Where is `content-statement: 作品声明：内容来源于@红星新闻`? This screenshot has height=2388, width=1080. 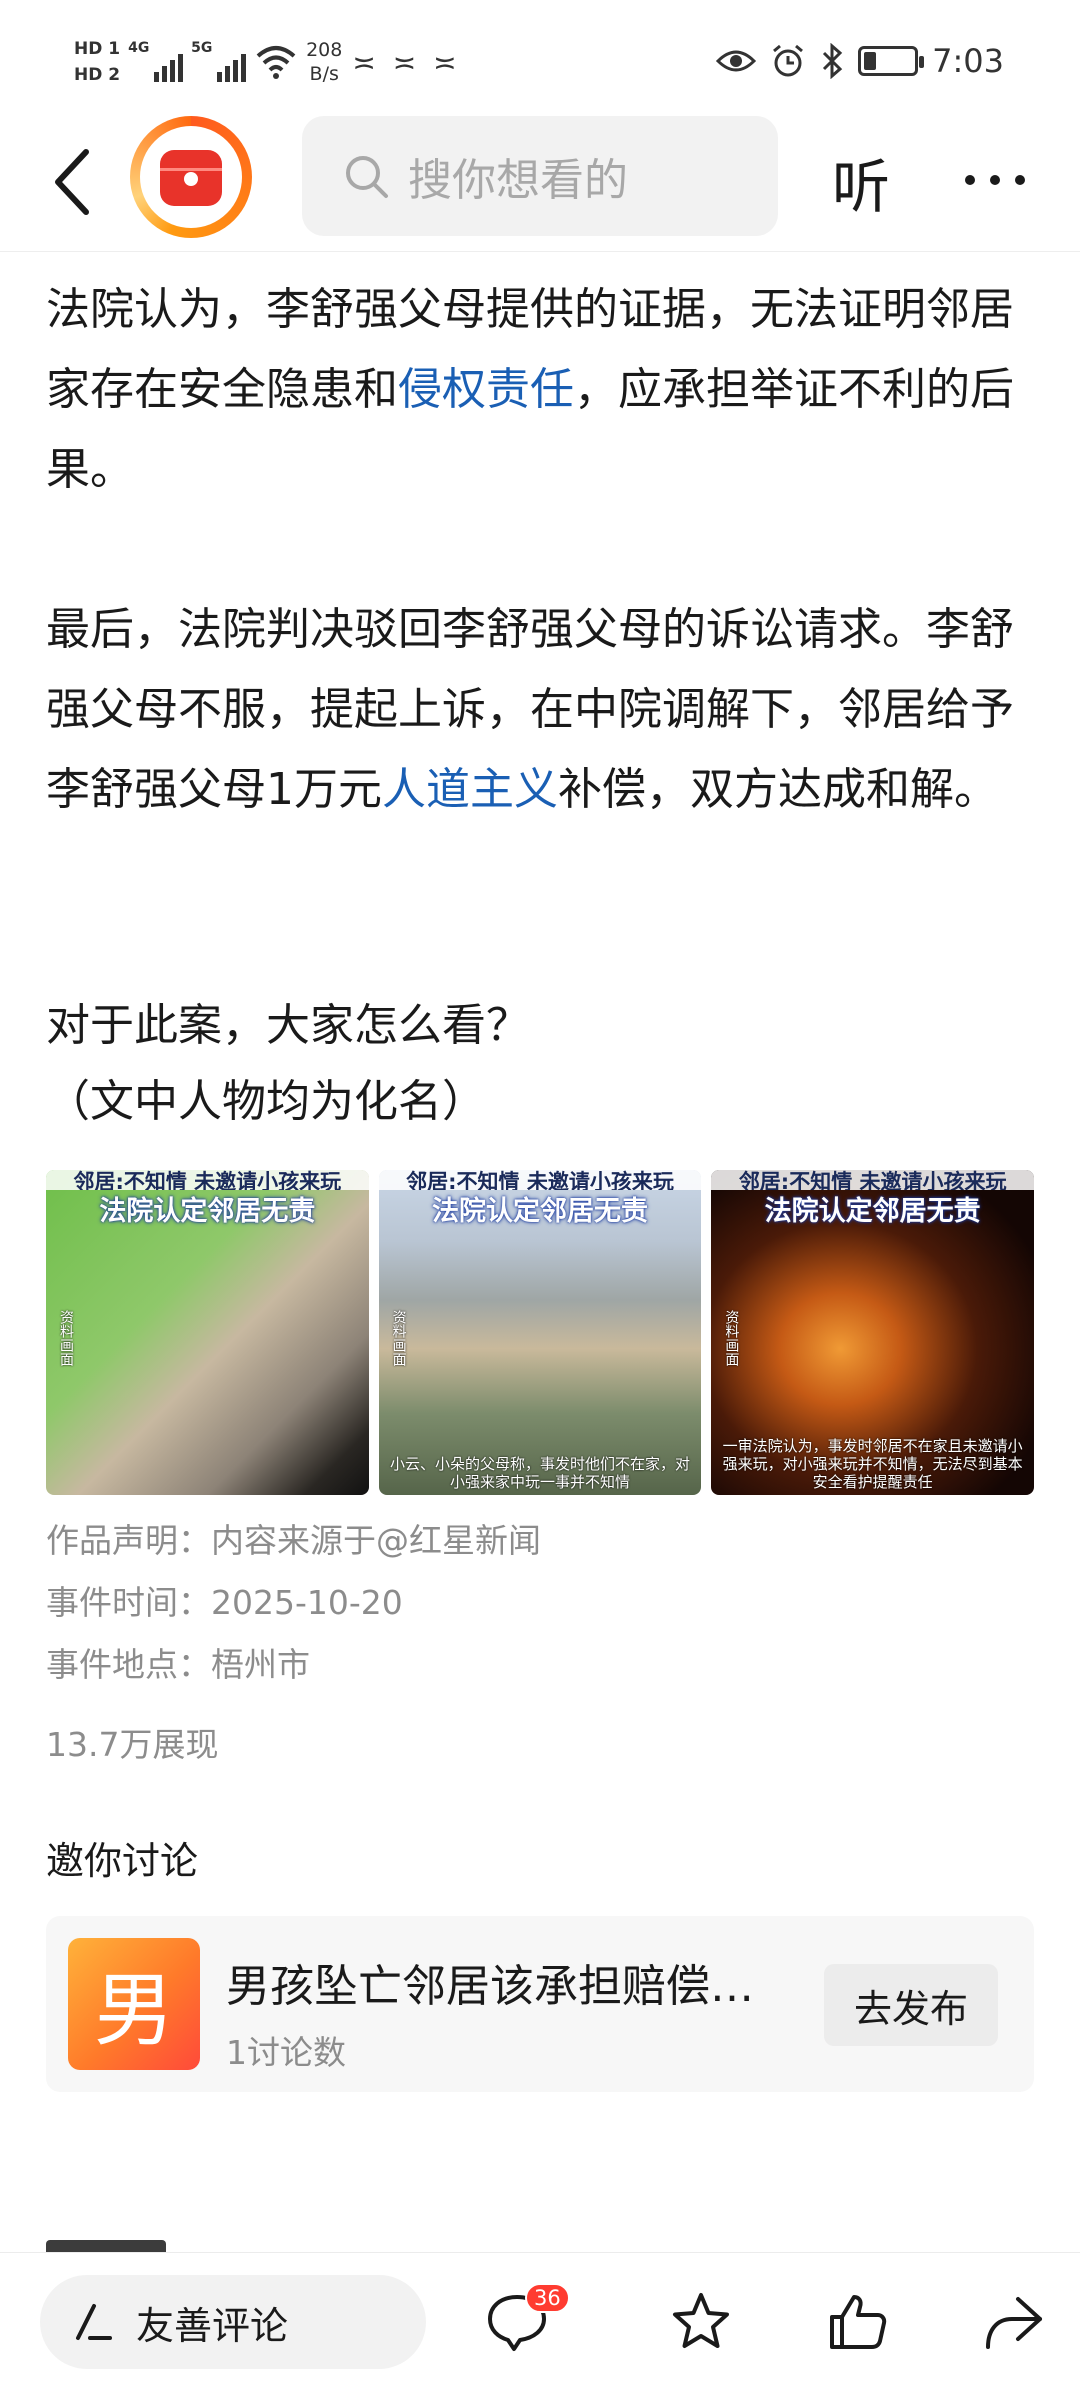 content-statement: 作品声明：内容来源于@红星新闻 is located at coordinates (293, 1540).